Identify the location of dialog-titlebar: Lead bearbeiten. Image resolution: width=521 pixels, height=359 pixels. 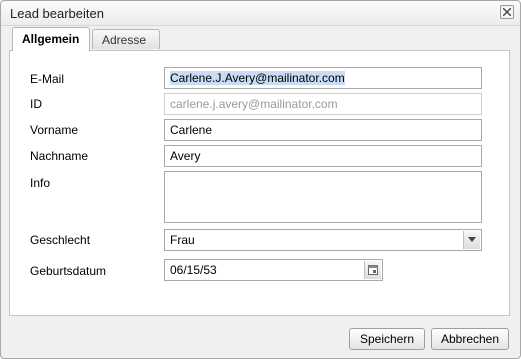
(260, 13).